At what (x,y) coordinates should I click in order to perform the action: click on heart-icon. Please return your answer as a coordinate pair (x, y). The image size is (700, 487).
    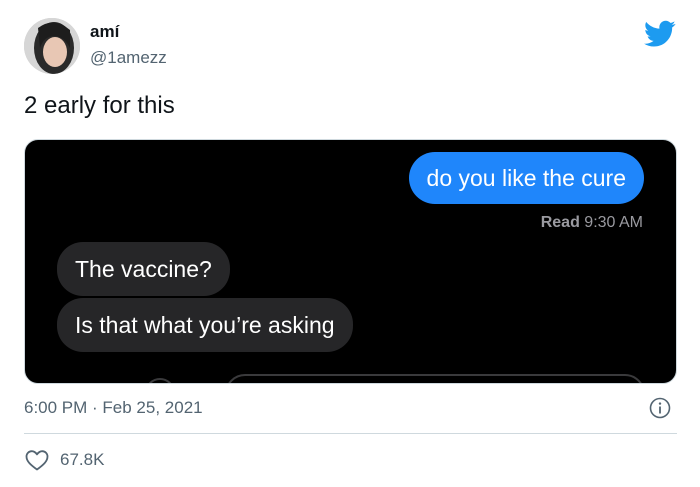
    Looking at the image, I should click on (37, 460).